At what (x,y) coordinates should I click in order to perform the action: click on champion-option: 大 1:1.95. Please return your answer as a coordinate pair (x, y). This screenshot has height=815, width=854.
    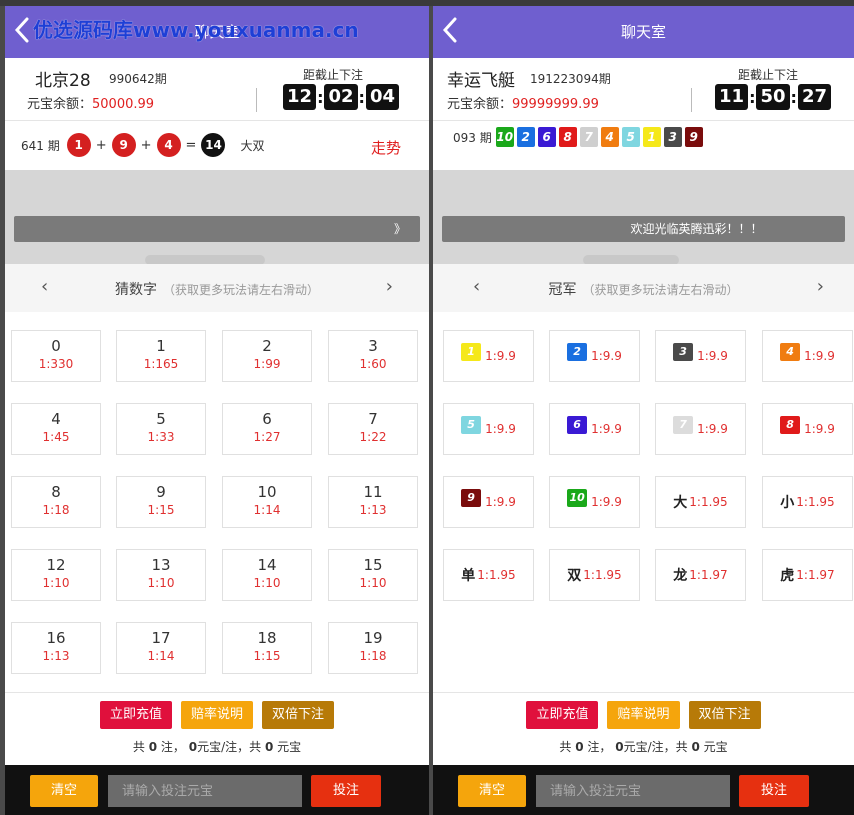
    Looking at the image, I should click on (700, 502).